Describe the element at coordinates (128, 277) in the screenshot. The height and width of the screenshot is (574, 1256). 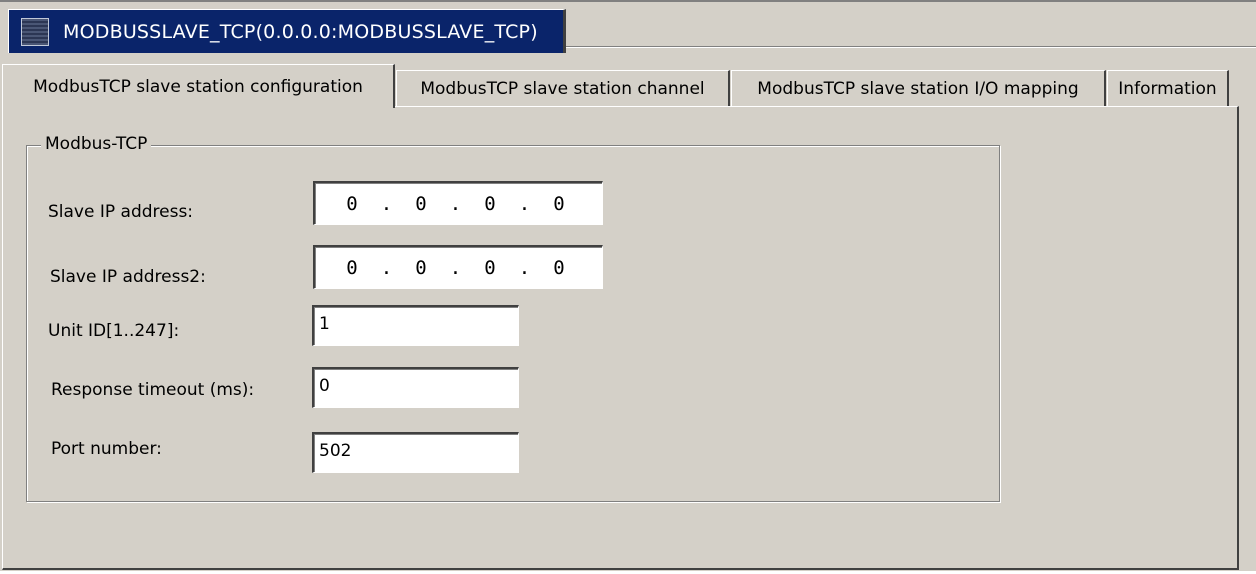
I see `slave-ip2-label: Slave IP address2:` at that location.